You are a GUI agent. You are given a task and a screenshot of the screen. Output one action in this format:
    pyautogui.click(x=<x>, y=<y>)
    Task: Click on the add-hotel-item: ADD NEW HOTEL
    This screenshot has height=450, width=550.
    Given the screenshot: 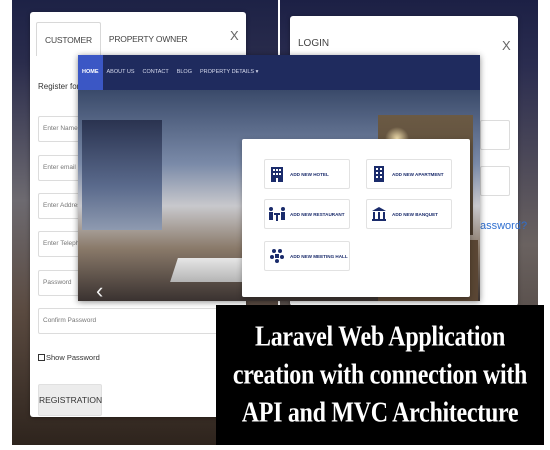 What is the action you would take?
    pyautogui.click(x=307, y=174)
    